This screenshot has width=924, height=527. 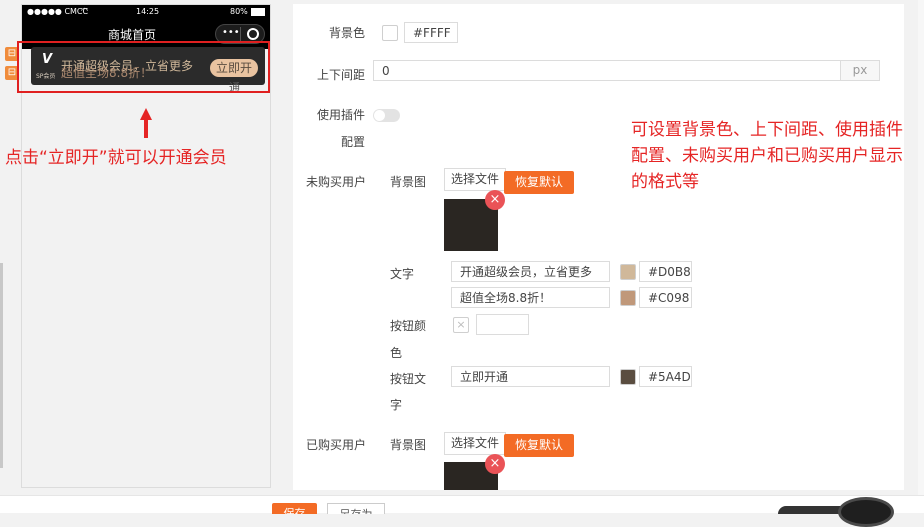 What do you see at coordinates (341, 115) in the screenshot?
I see `plugin-label-1: 使用插件` at bounding box center [341, 115].